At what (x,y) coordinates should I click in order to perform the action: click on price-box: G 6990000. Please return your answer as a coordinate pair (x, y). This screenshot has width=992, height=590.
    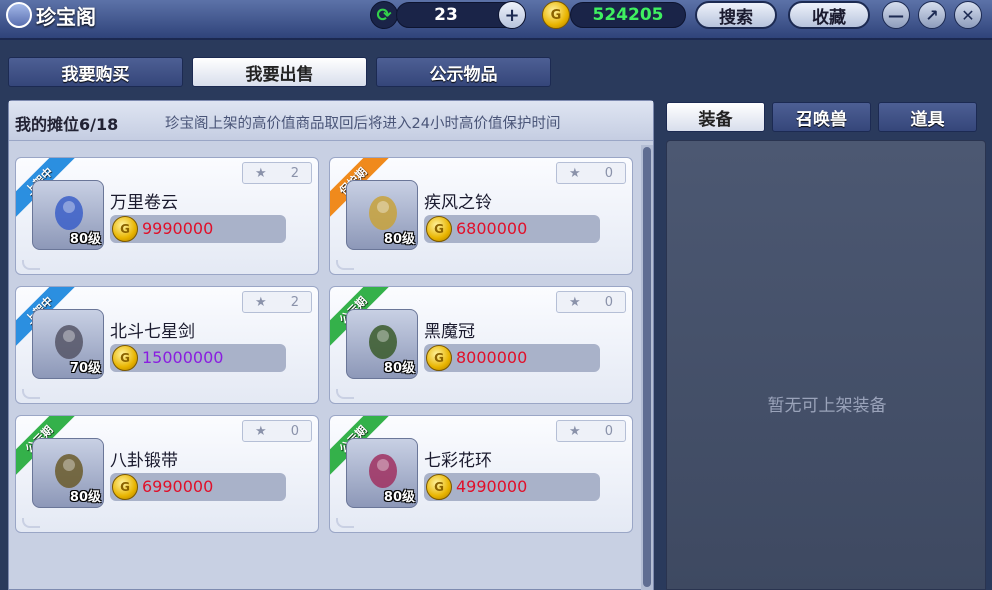
    Looking at the image, I should click on (198, 487).